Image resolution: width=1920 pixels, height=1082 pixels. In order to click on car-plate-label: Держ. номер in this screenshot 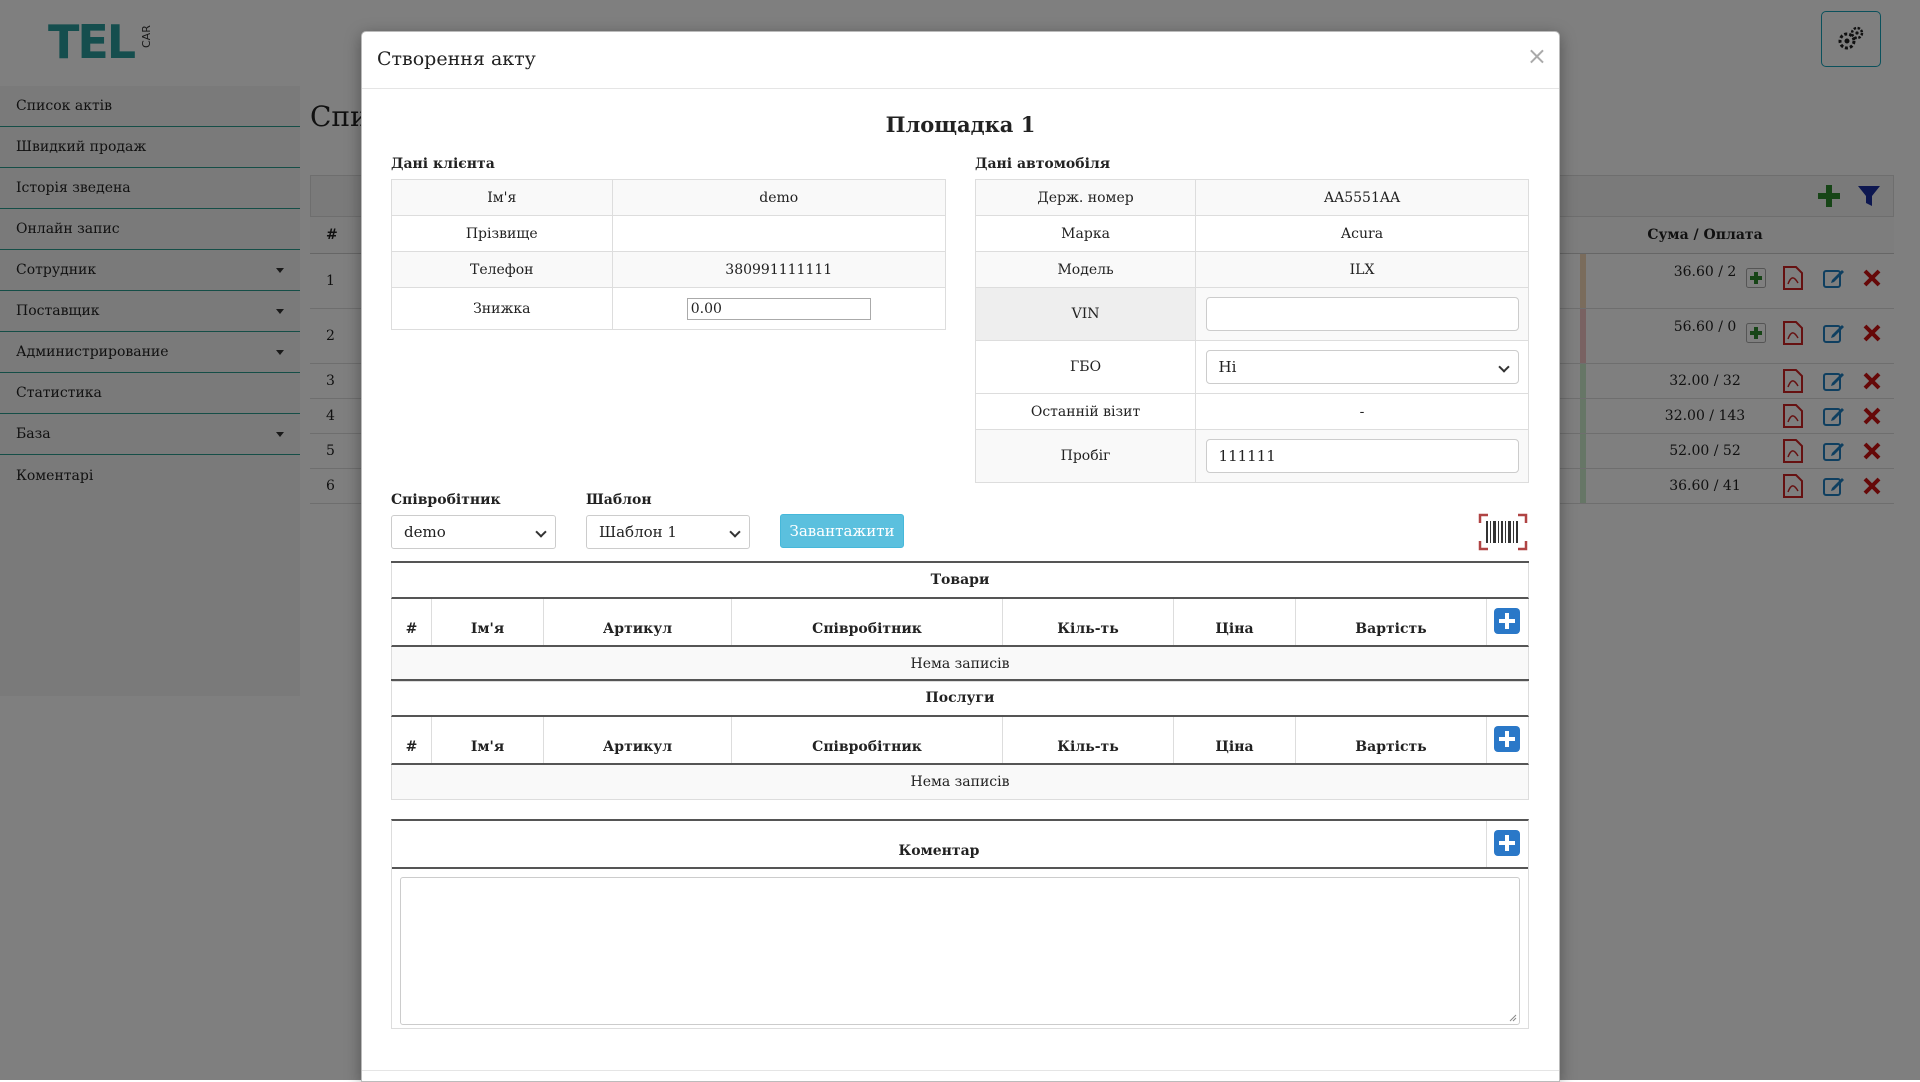, I will do `click(1085, 197)`.